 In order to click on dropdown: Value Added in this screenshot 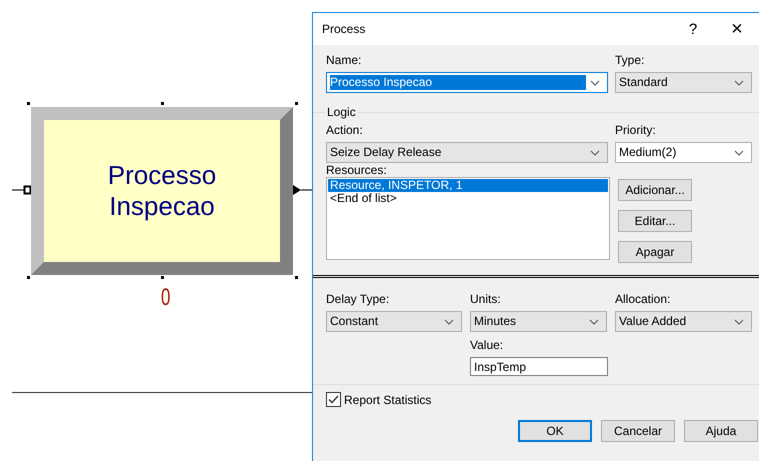, I will do `click(683, 321)`.